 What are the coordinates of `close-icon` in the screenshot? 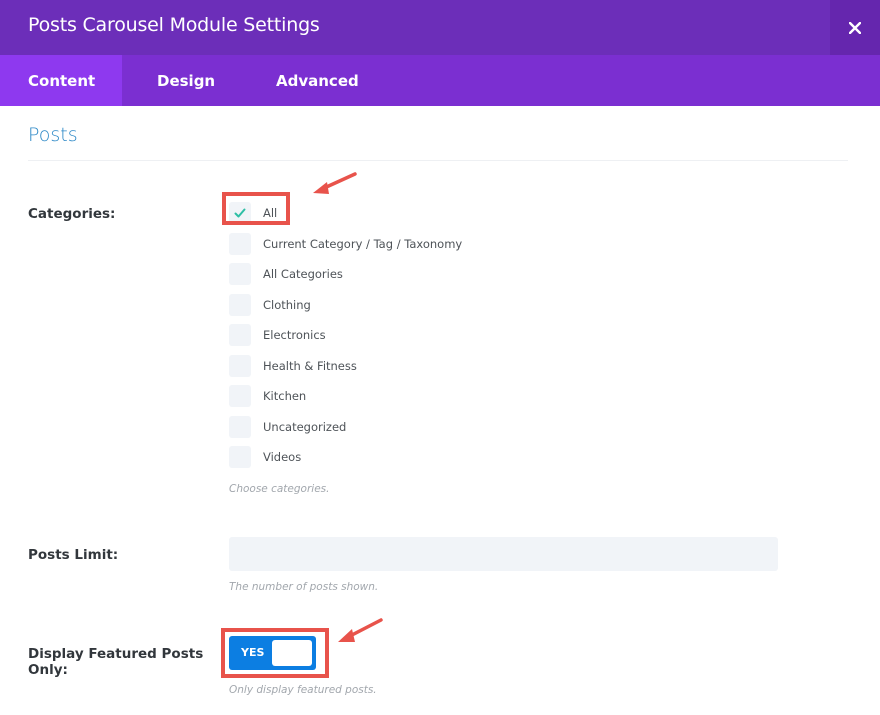 It's located at (855, 27).